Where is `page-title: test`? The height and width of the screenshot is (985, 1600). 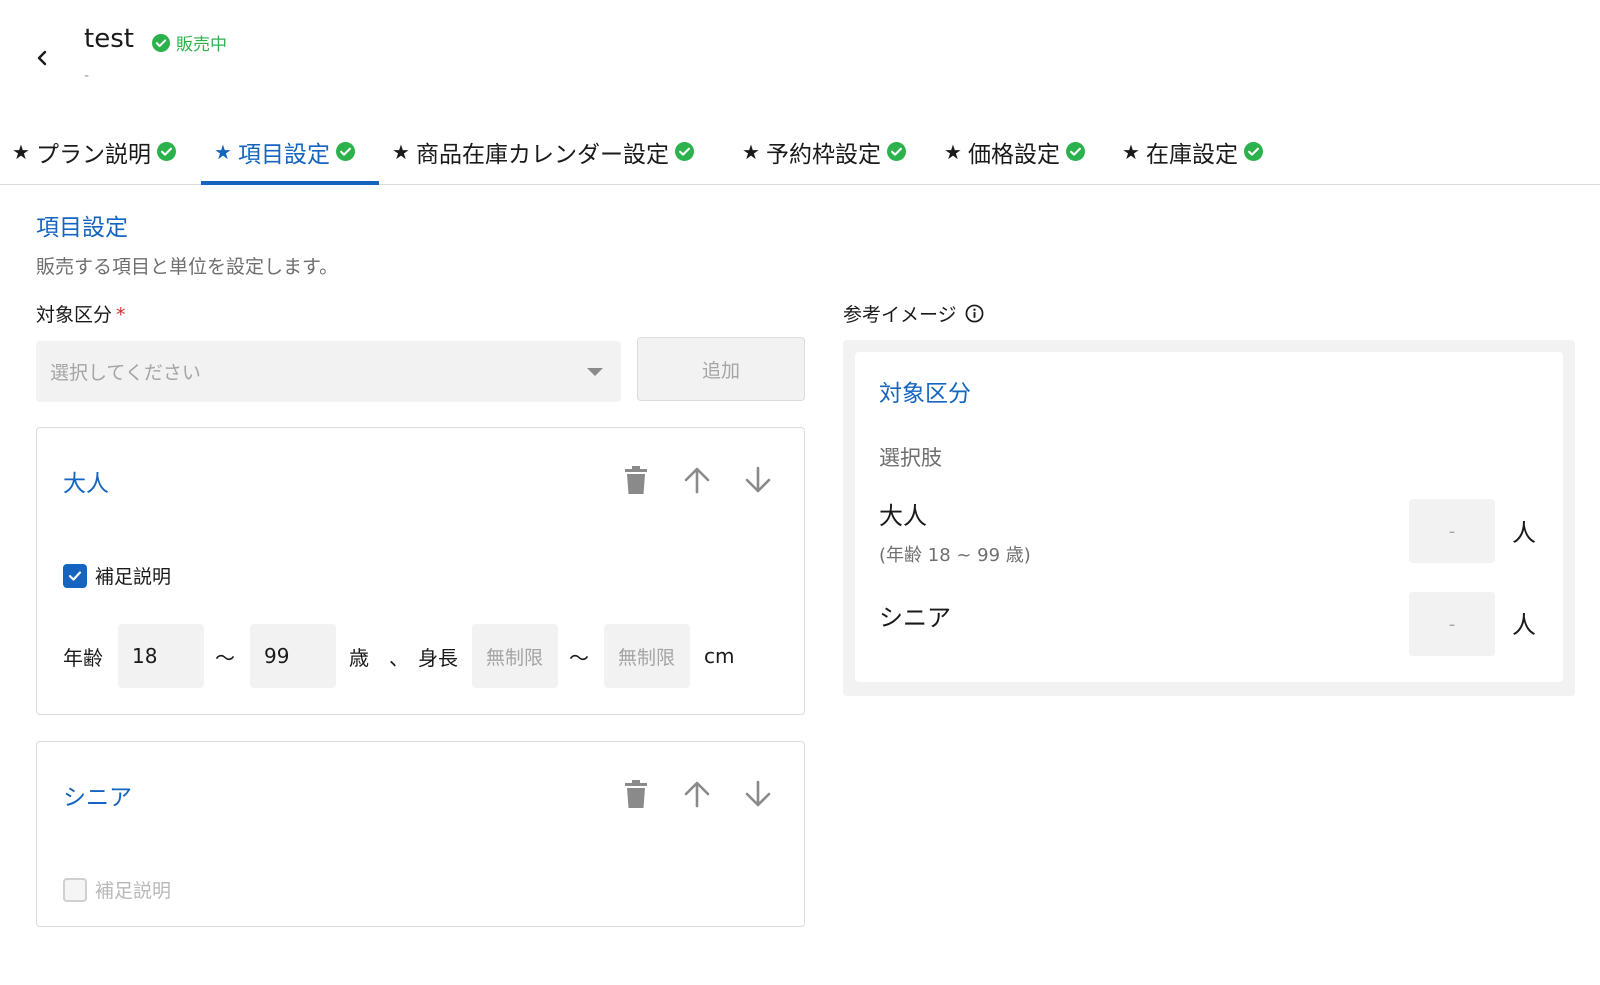
page-title: test is located at coordinates (109, 39).